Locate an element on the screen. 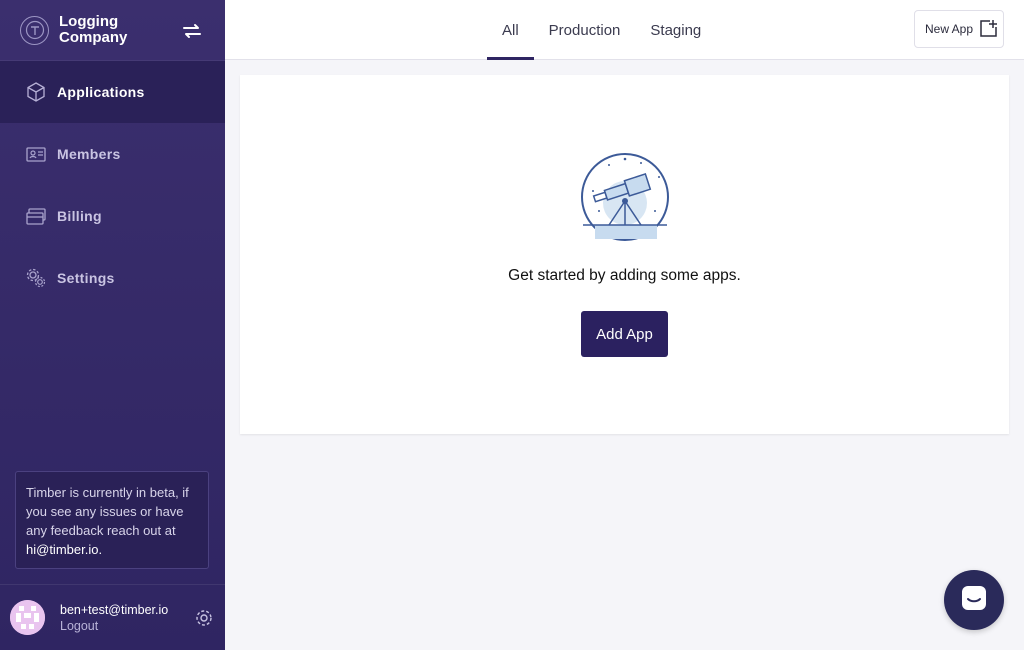 This screenshot has width=1024, height=650. chat-launcher-button is located at coordinates (974, 600).